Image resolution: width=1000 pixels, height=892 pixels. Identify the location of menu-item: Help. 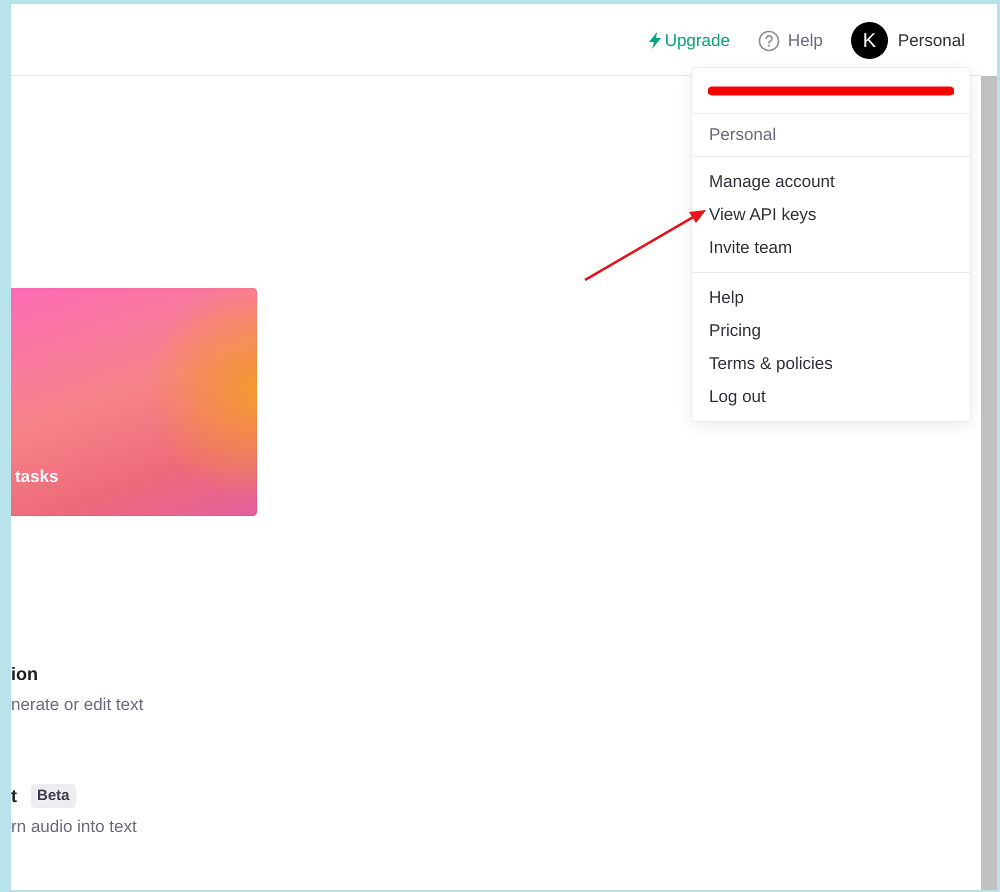
(831, 297).